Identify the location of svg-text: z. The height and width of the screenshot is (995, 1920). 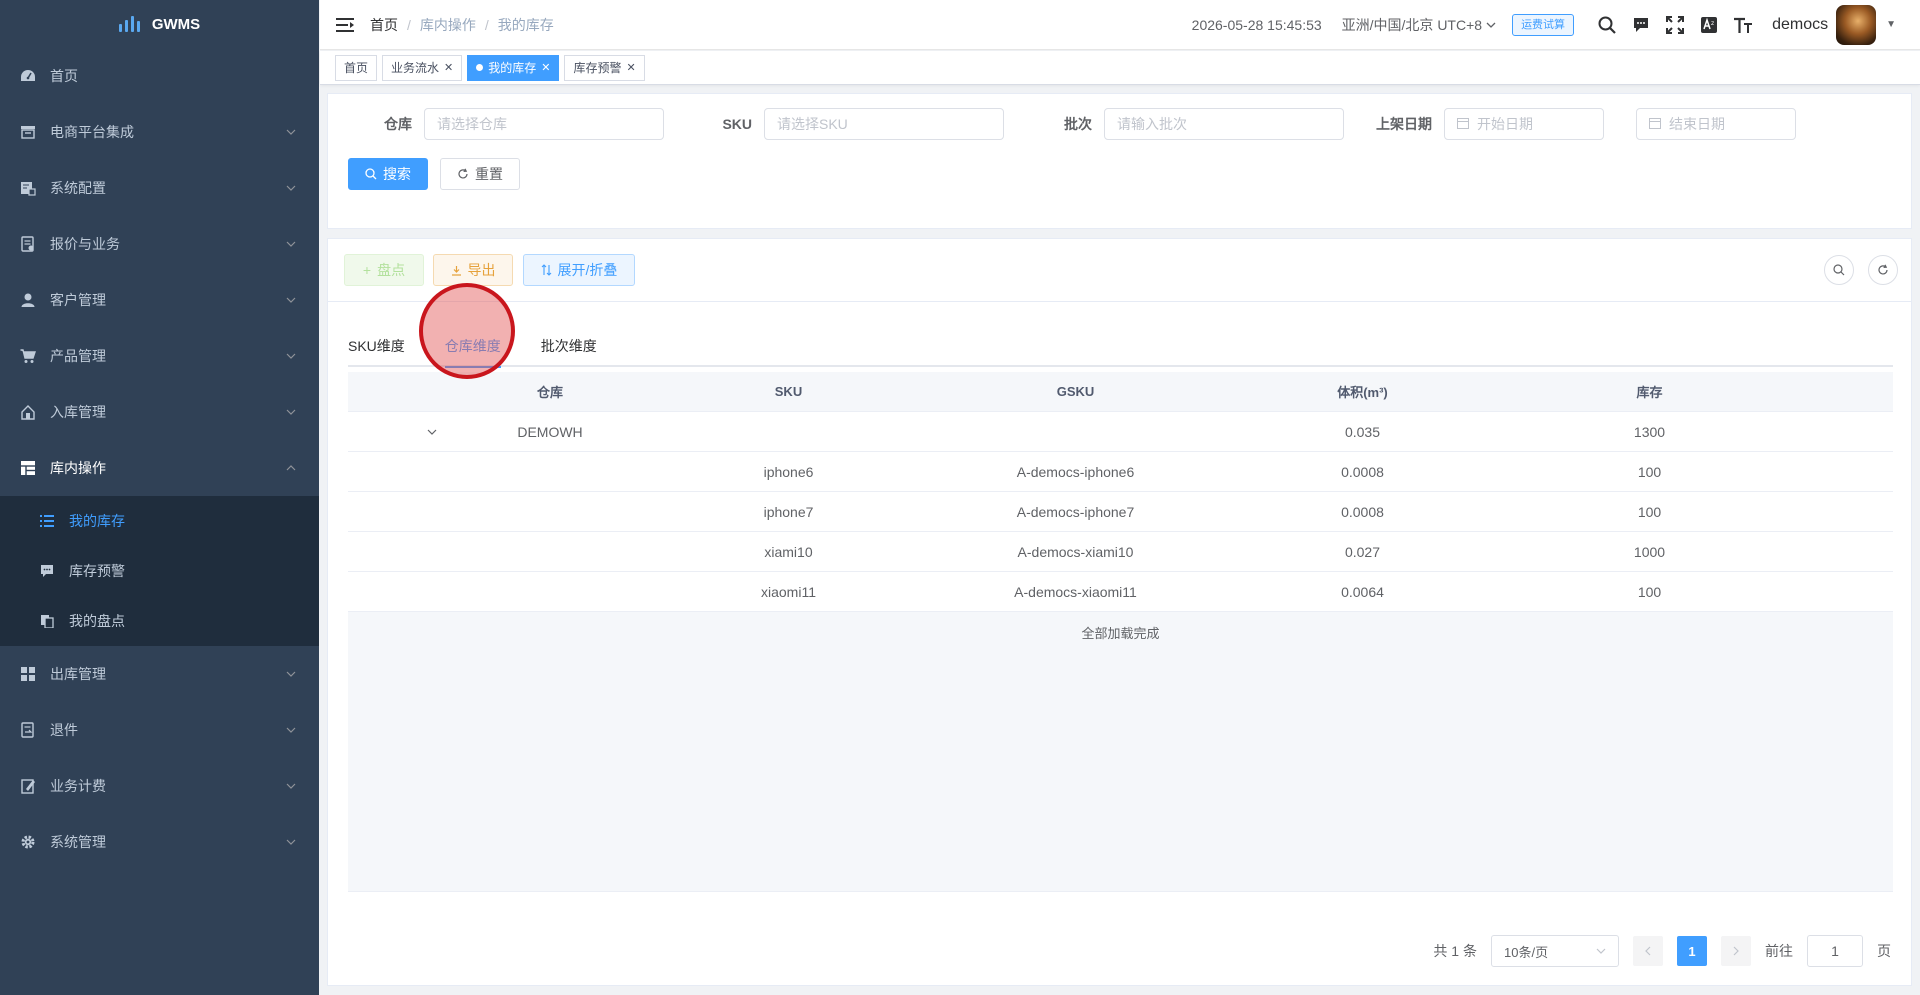
(1712, 23).